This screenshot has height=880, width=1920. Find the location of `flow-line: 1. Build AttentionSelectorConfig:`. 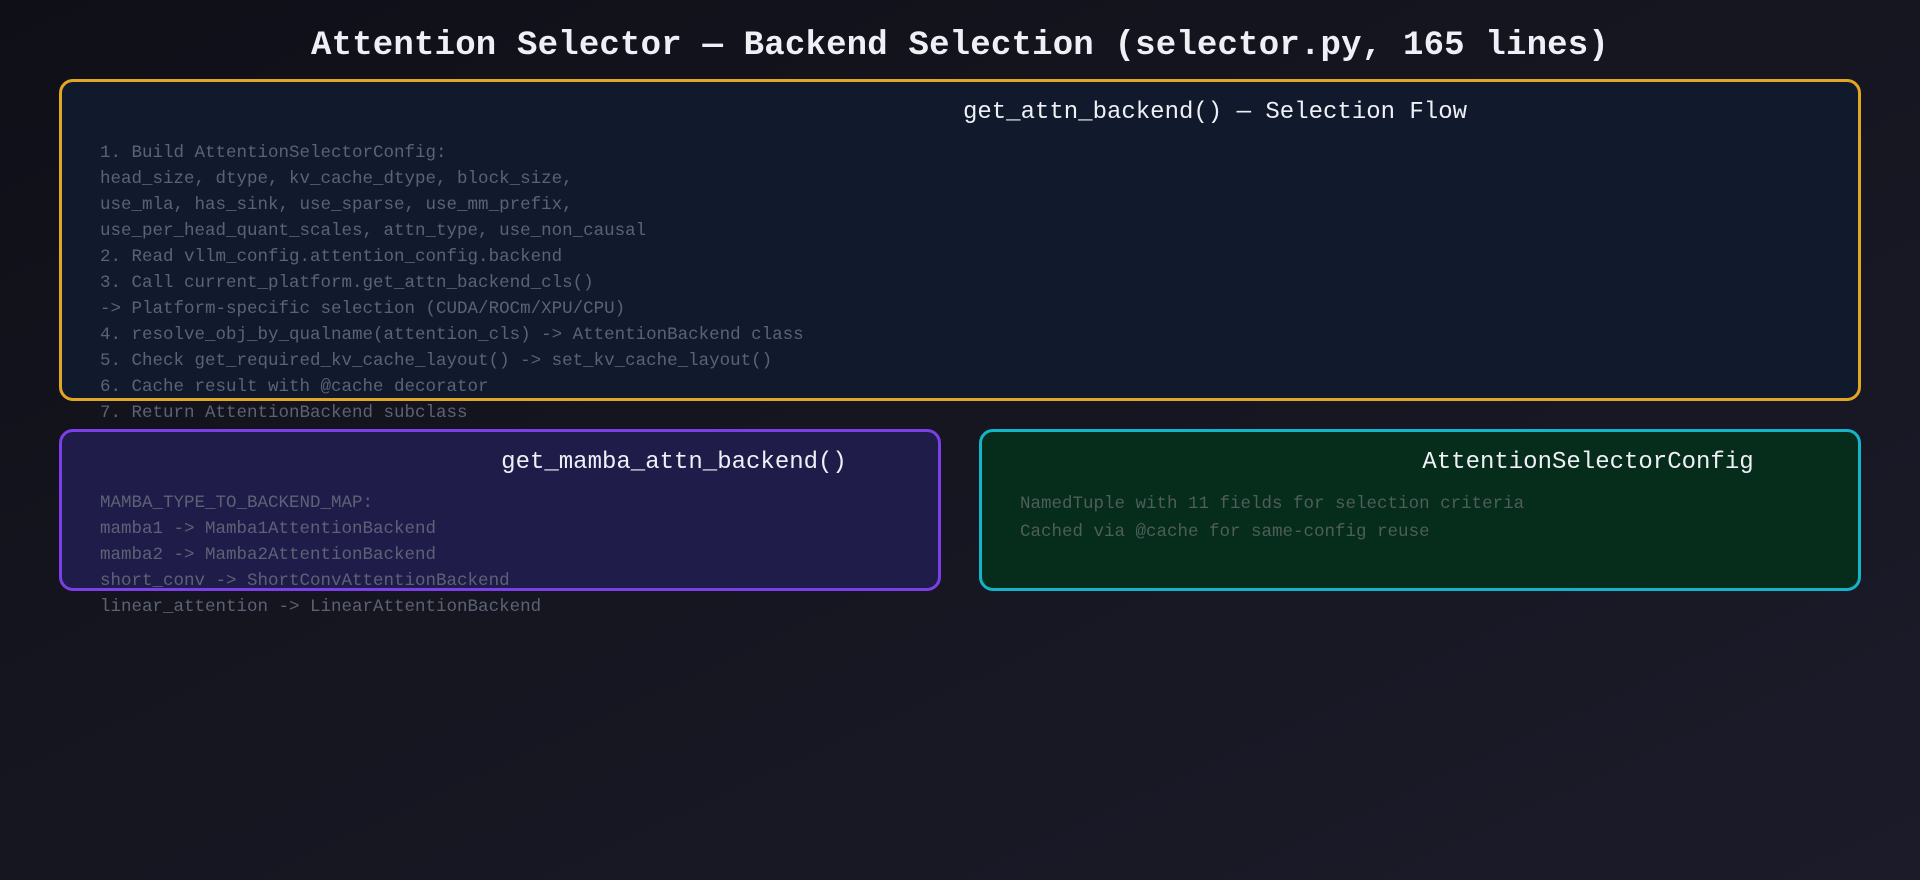

flow-line: 1. Build AttentionSelectorConfig: is located at coordinates (273, 153).